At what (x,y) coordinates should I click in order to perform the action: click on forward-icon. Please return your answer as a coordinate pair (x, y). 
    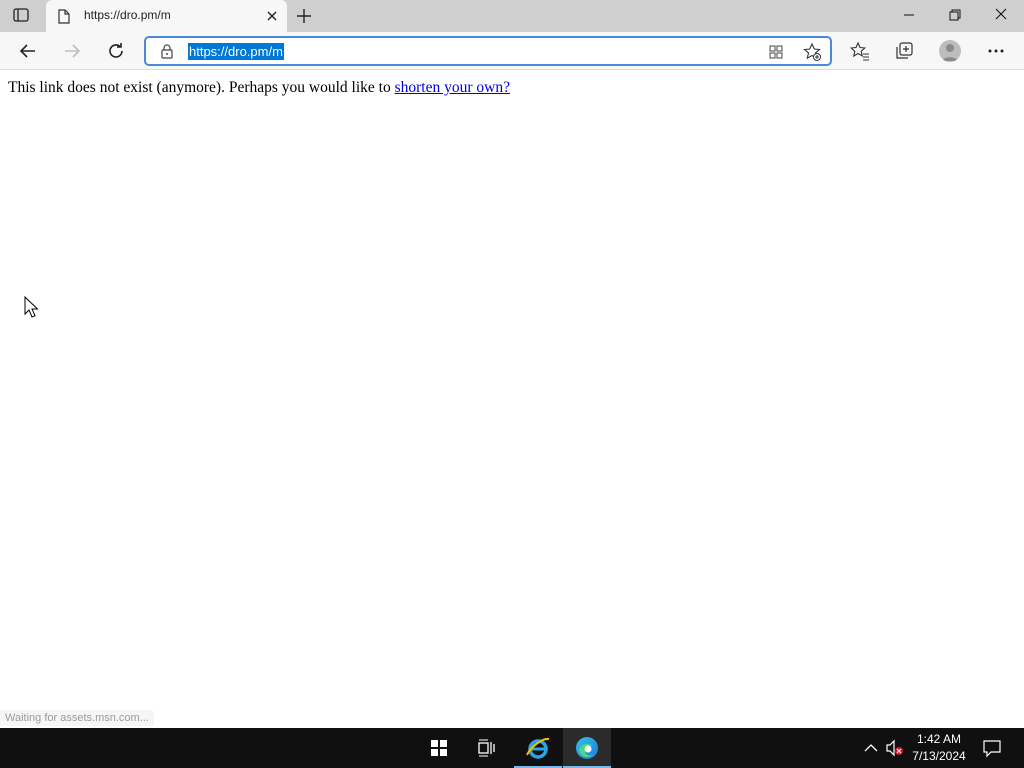
    Looking at the image, I should click on (72, 51).